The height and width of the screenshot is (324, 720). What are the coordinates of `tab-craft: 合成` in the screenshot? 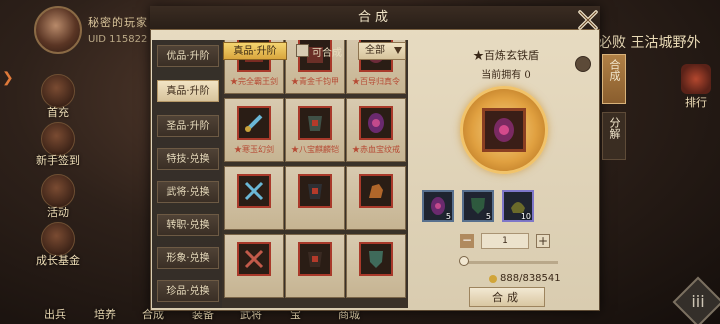 It's located at (614, 79).